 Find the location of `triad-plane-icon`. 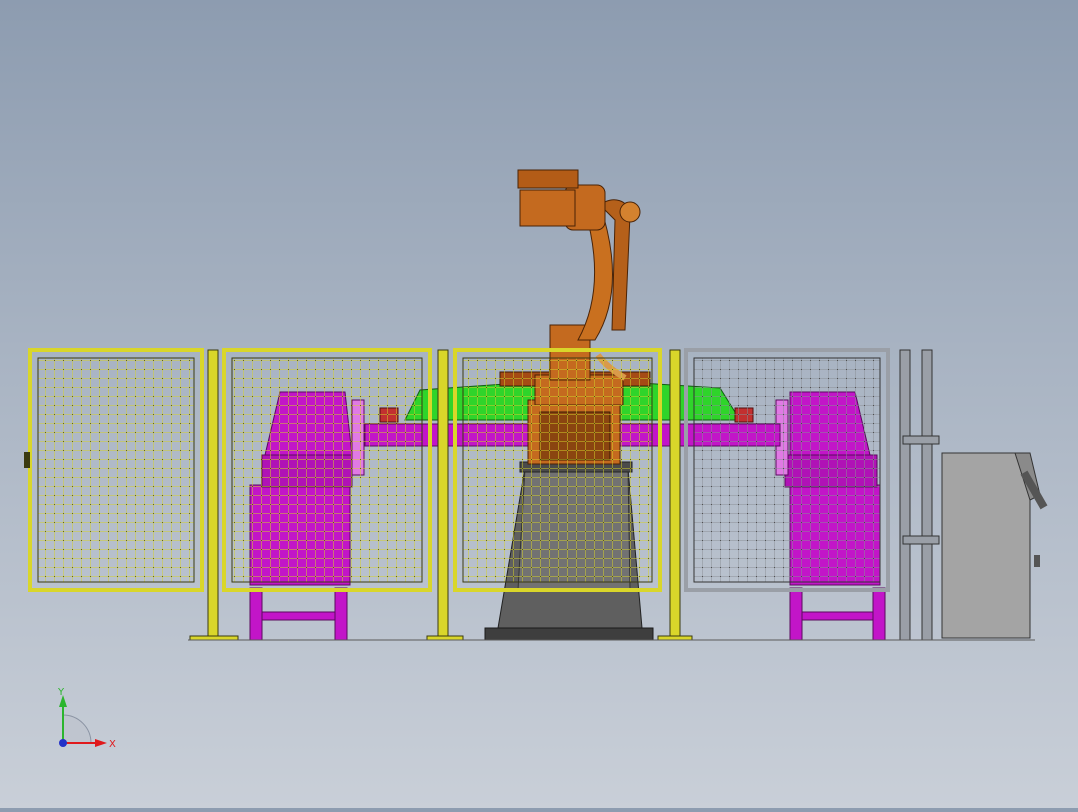

triad-plane-icon is located at coordinates (77, 729).